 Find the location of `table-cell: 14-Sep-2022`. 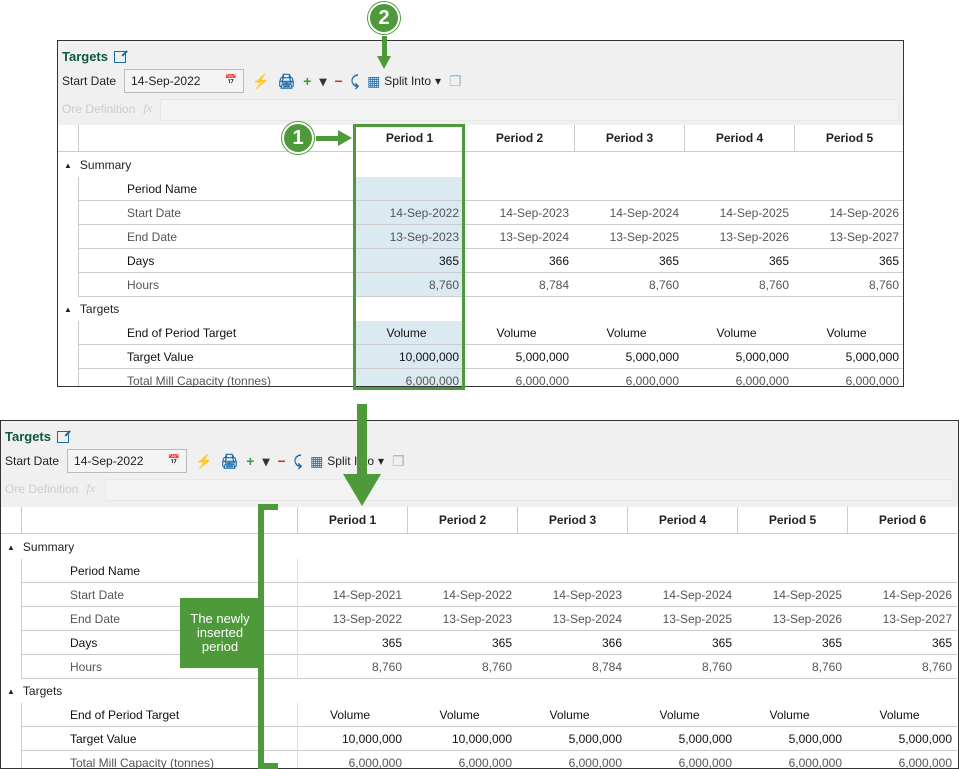

table-cell: 14-Sep-2022 is located at coordinates (462, 595).